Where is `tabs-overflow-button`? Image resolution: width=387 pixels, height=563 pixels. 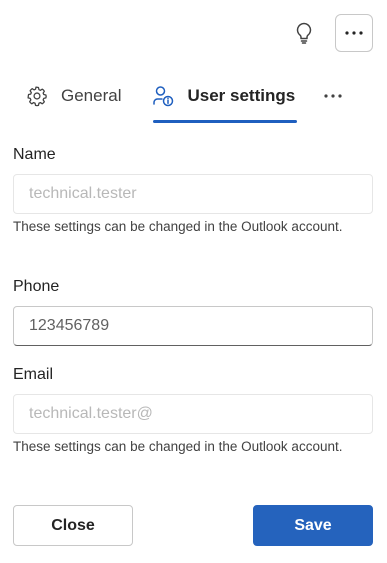 tabs-overflow-button is located at coordinates (333, 96).